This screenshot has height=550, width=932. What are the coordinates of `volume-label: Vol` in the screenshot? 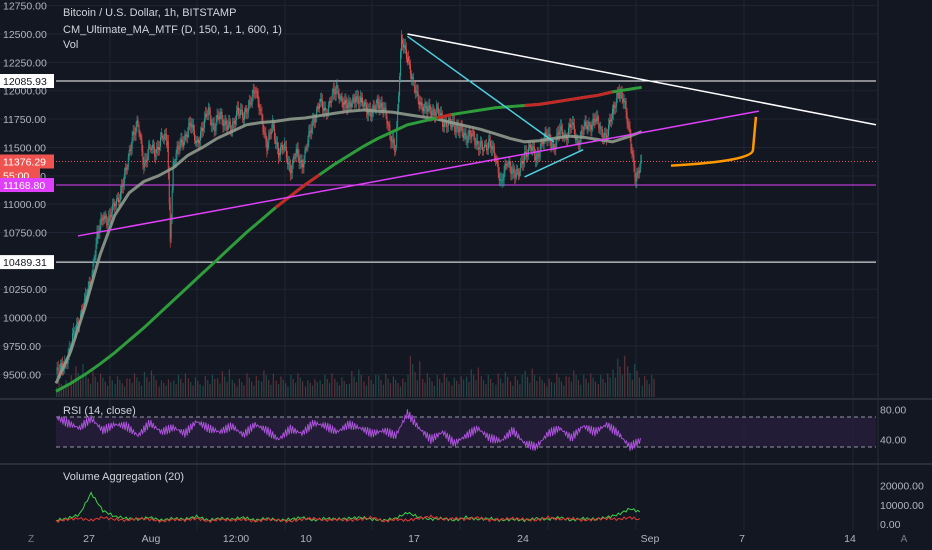 It's located at (70, 45).